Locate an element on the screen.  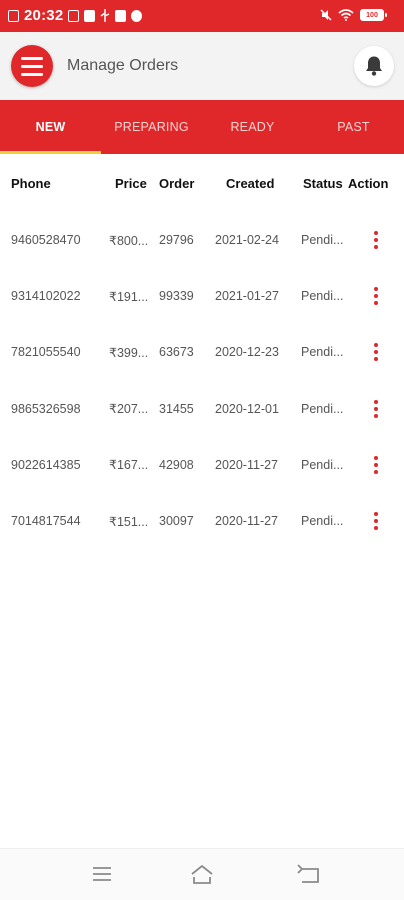
tab-past: PAST is located at coordinates (353, 127).